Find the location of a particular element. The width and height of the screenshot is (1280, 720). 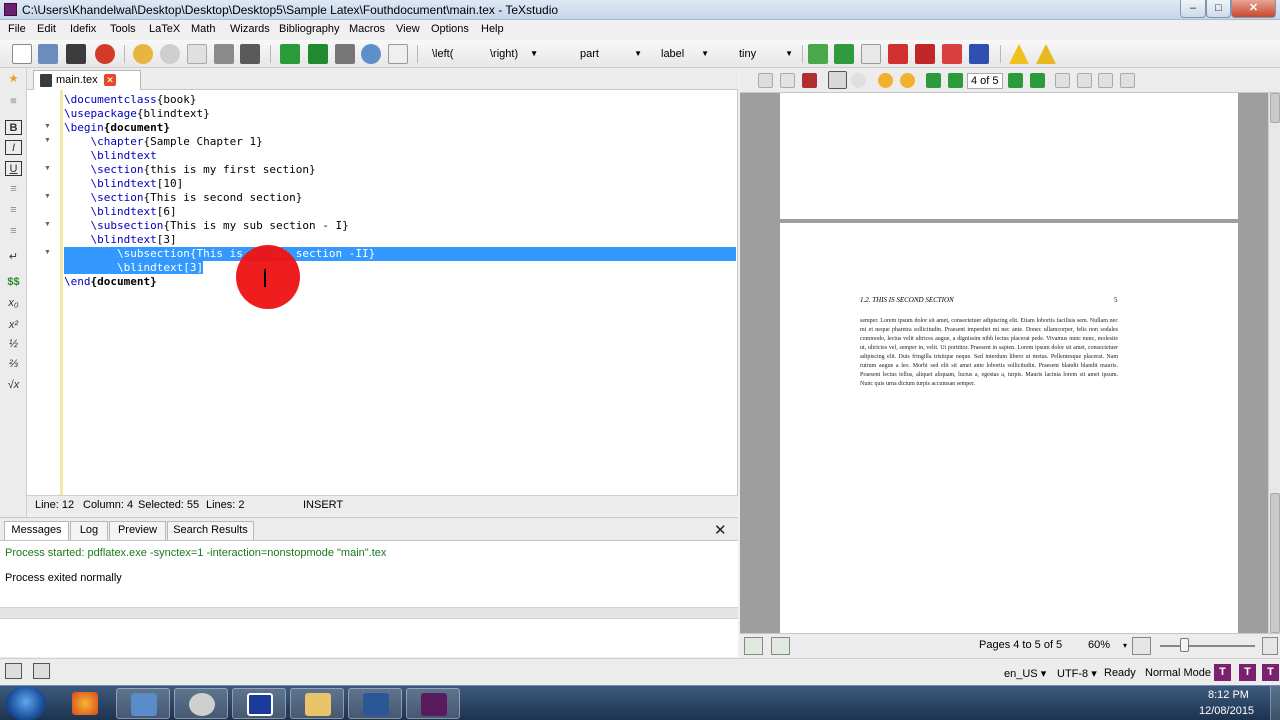

code-line: \section{This is second section} is located at coordinates (400, 198).